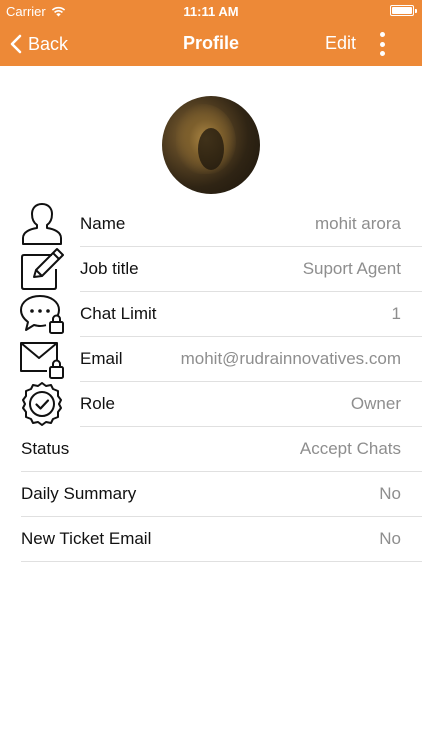 The image size is (422, 750). I want to click on status-time: 11:11 AM, so click(211, 11).